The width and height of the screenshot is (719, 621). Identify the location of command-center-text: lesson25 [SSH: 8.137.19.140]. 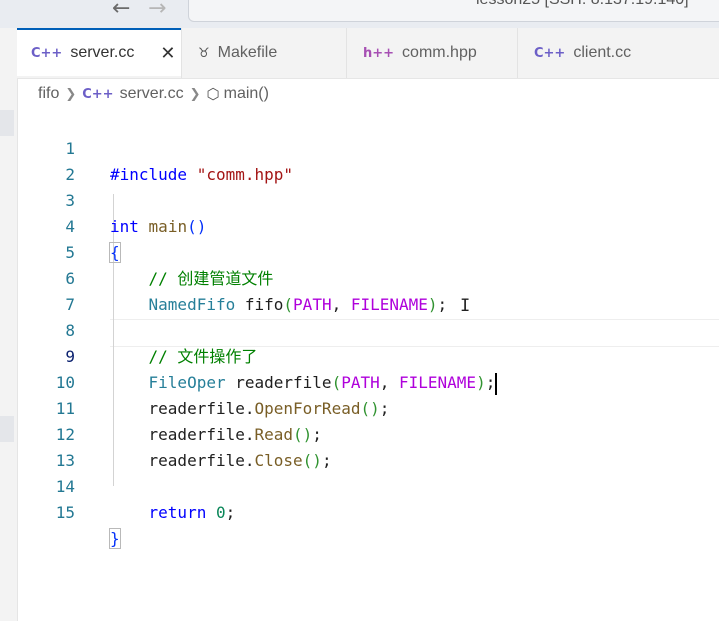
(582, 4).